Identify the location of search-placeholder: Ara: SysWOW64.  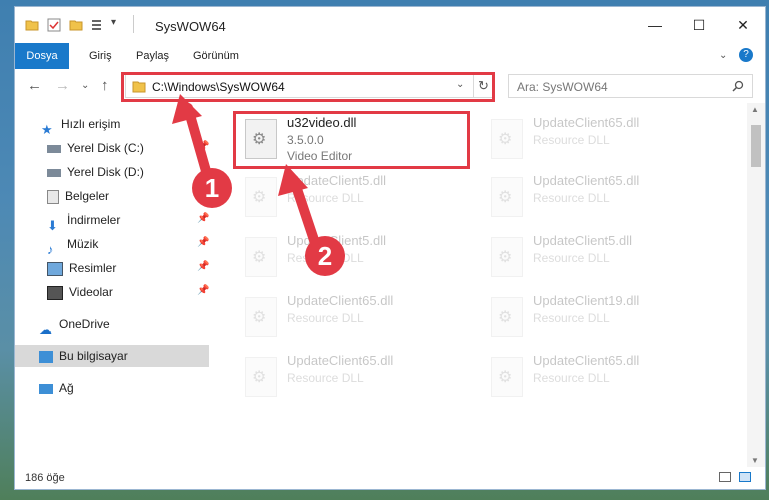
(562, 87).